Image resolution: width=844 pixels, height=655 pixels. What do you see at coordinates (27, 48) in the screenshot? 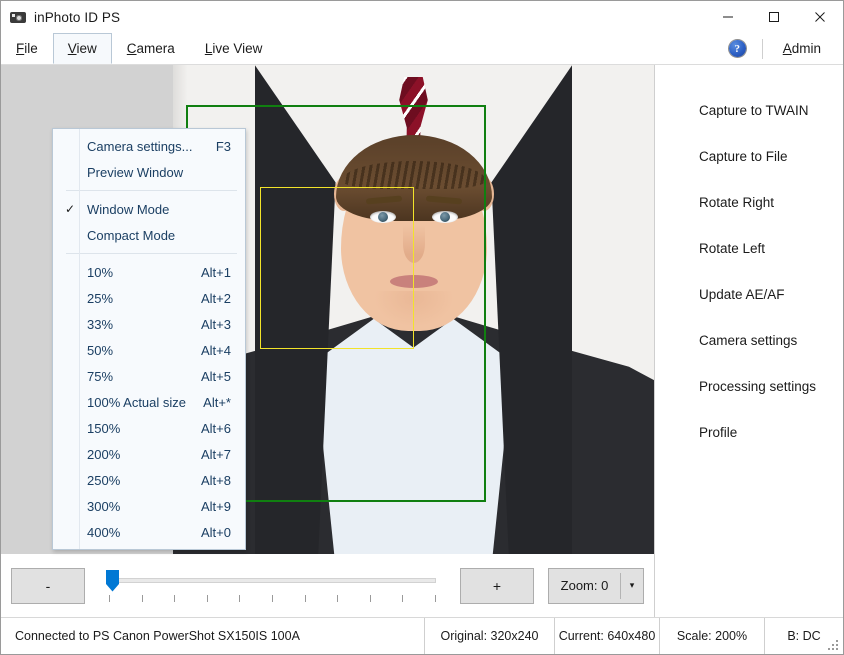
I see `menu-file: File` at bounding box center [27, 48].